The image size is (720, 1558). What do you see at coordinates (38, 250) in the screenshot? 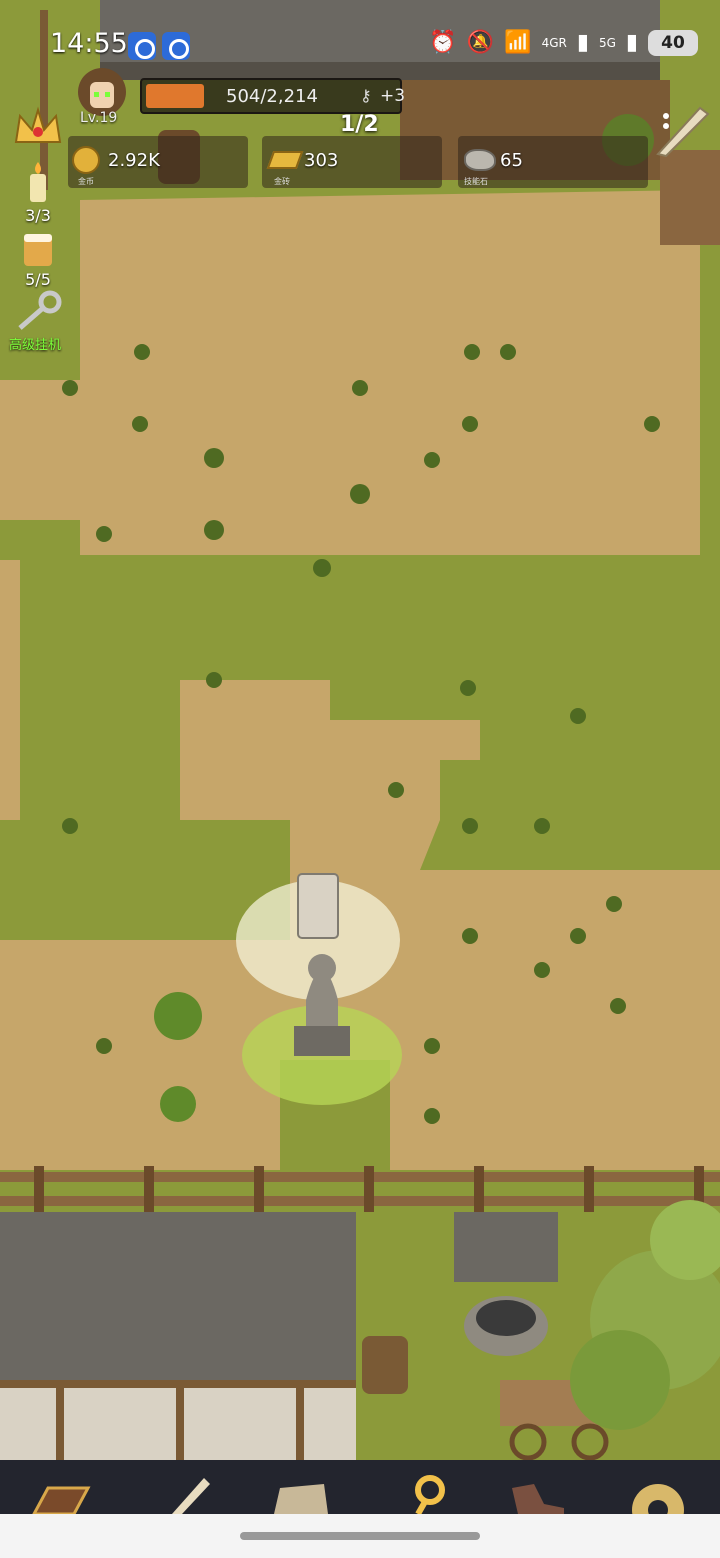
I see `beer-mug-icon` at bounding box center [38, 250].